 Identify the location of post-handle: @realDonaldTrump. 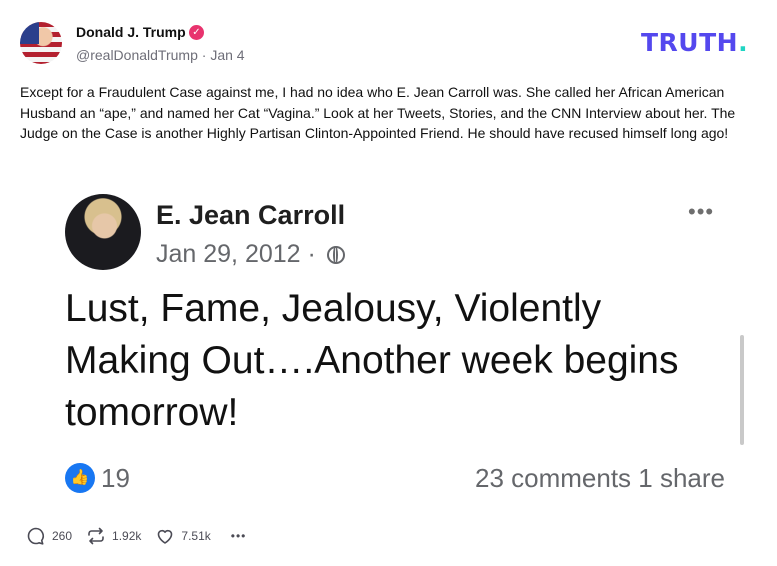
(137, 55).